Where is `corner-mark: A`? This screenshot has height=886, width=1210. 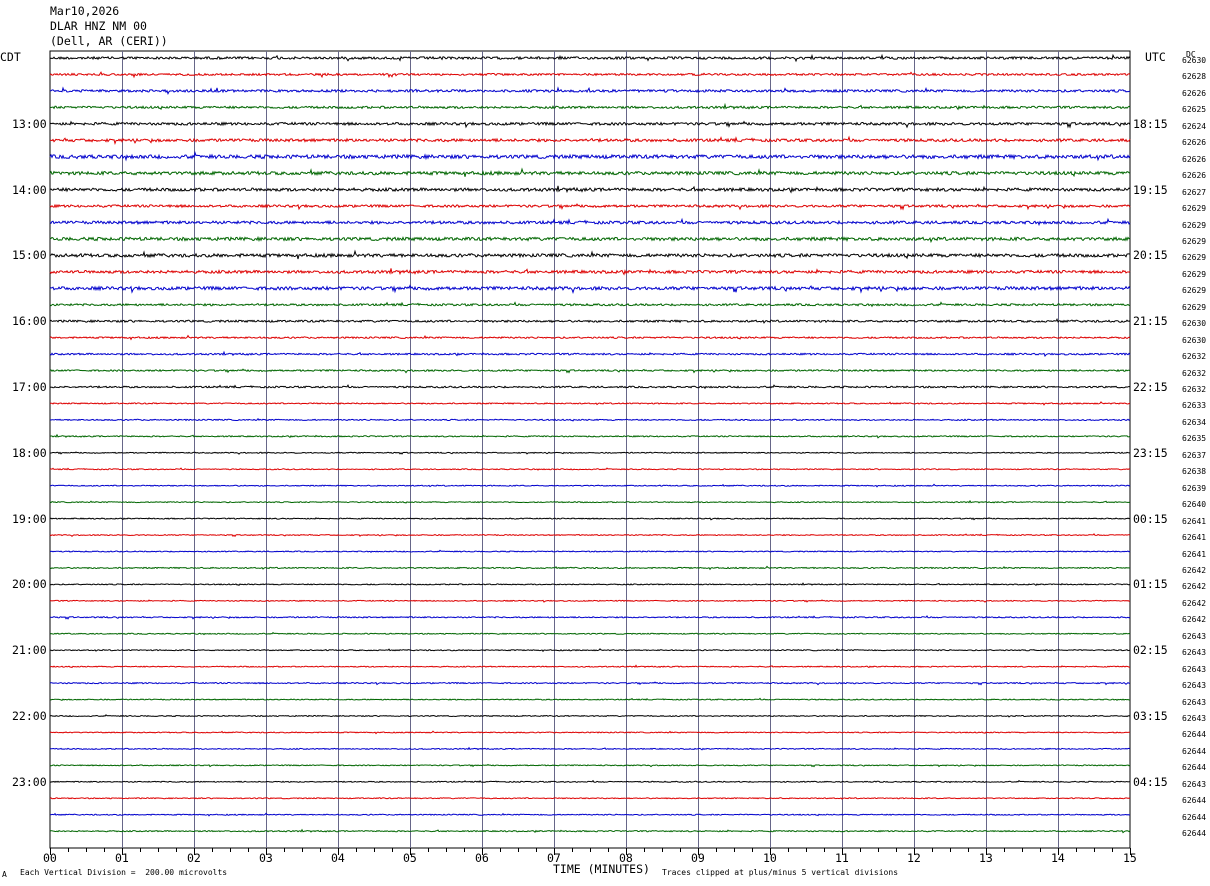
corner-mark: A is located at coordinates (4, 874).